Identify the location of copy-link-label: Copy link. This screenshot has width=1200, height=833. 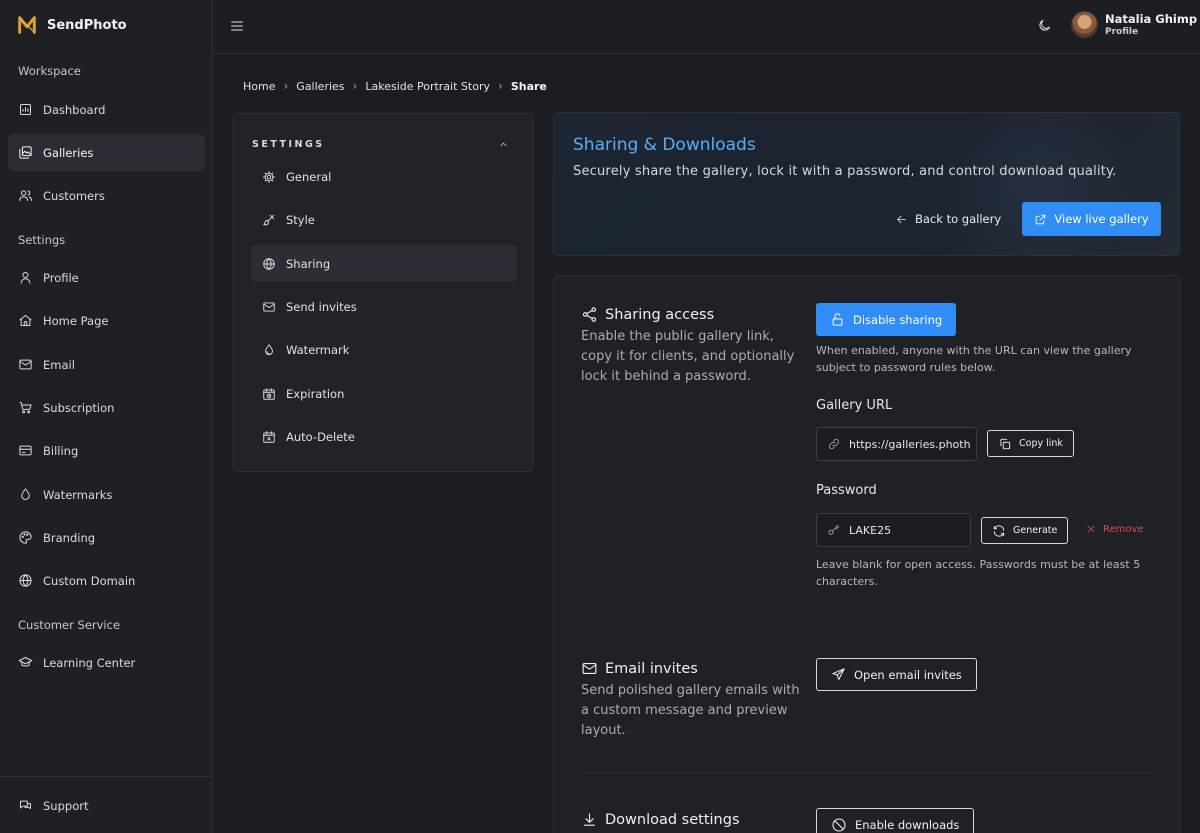
(1041, 443).